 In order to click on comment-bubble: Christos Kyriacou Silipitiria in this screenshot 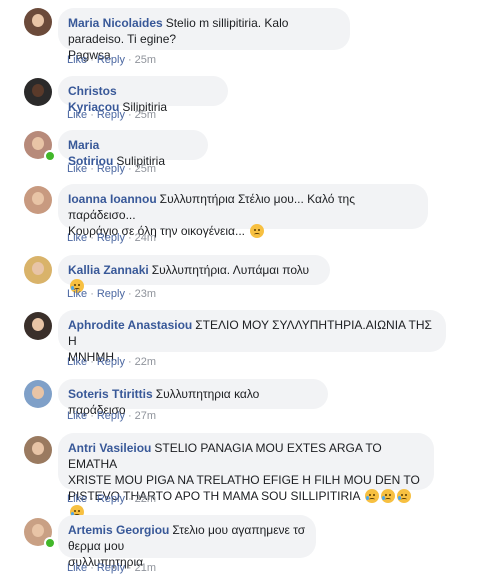, I will do `click(143, 95)`.